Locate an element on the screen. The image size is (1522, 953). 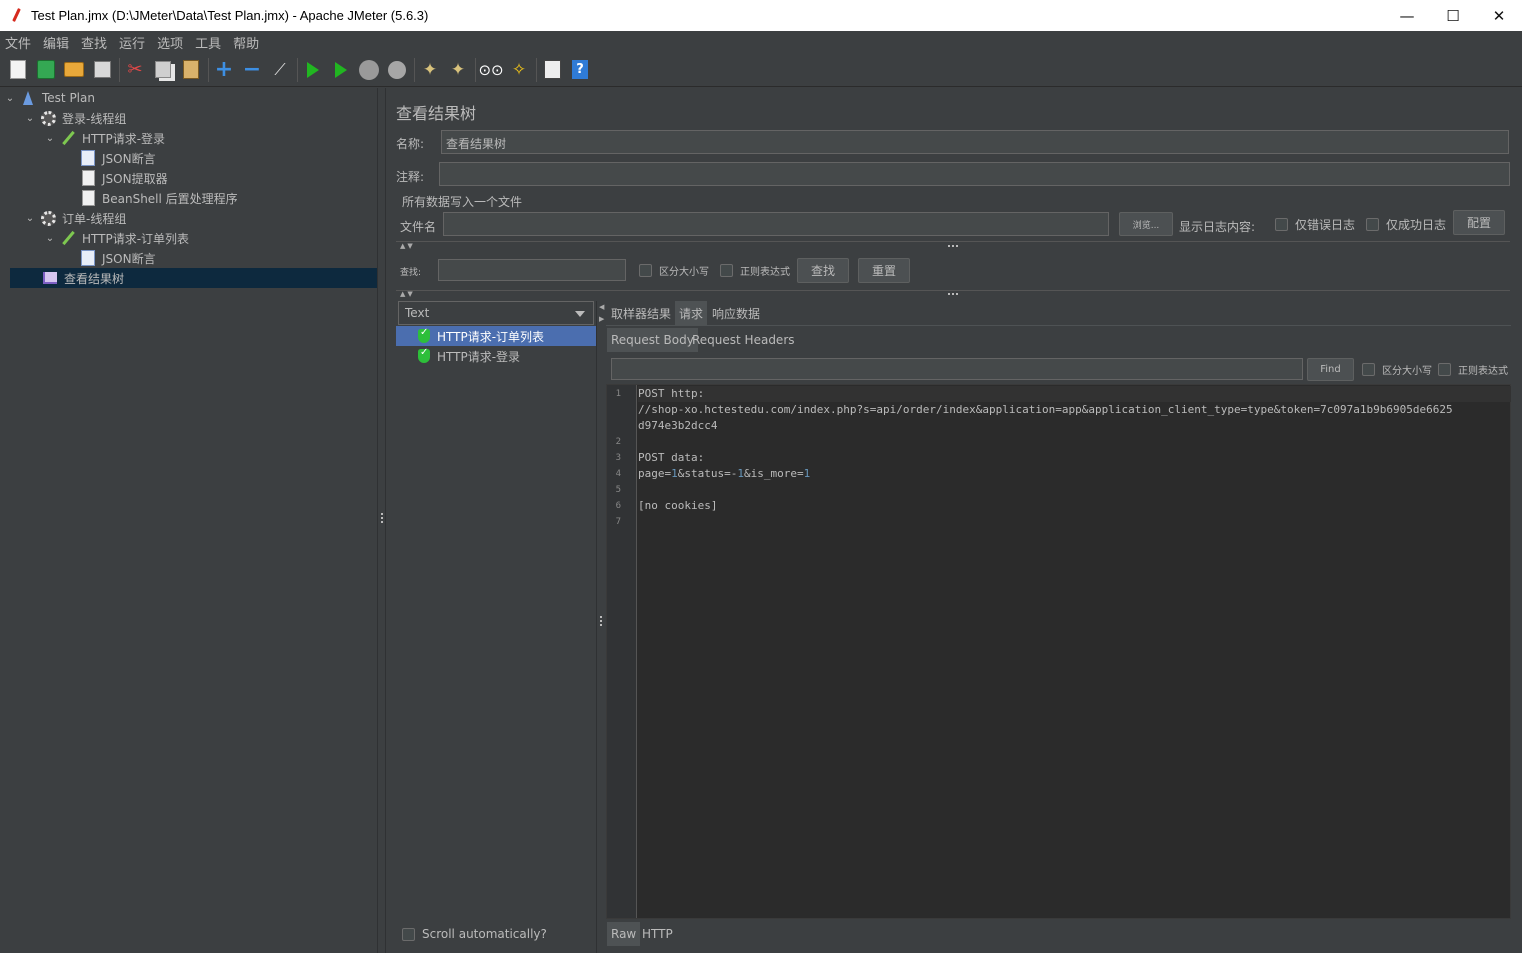
tree-item-order-thread-group: ⌄ 订单-线程组 is located at coordinates (75, 218).